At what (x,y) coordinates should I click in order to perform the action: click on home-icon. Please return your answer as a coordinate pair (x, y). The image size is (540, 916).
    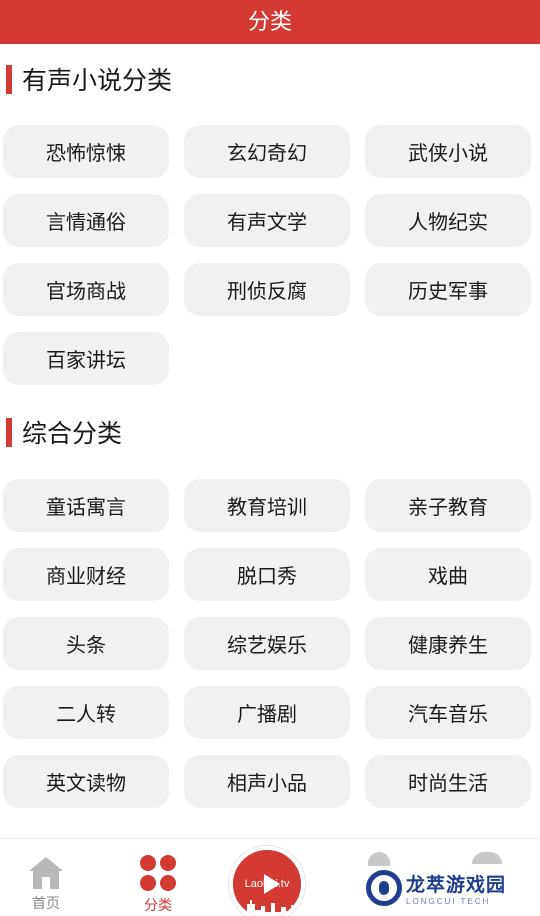
    Looking at the image, I should click on (46, 873).